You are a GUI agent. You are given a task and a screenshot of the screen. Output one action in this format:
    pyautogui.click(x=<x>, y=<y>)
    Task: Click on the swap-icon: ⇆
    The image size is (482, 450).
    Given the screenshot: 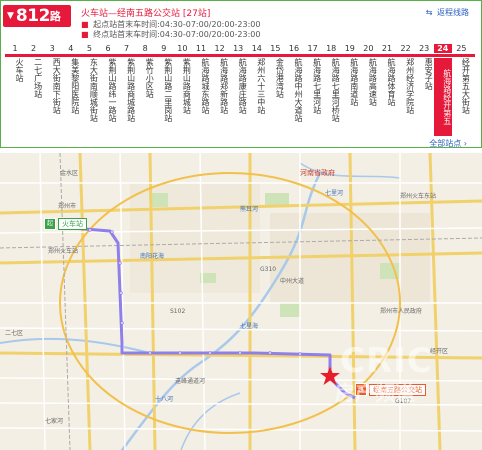 What is the action you would take?
    pyautogui.click(x=429, y=12)
    